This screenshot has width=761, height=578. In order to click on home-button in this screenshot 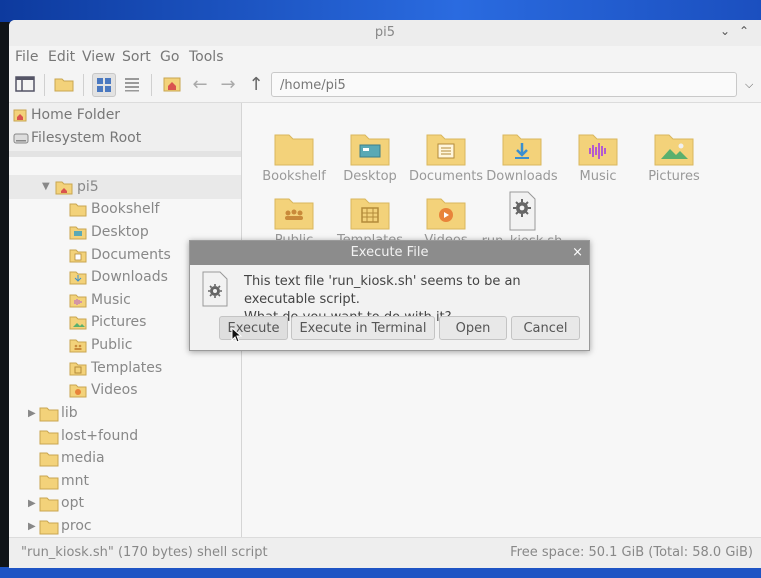, I will do `click(172, 84)`.